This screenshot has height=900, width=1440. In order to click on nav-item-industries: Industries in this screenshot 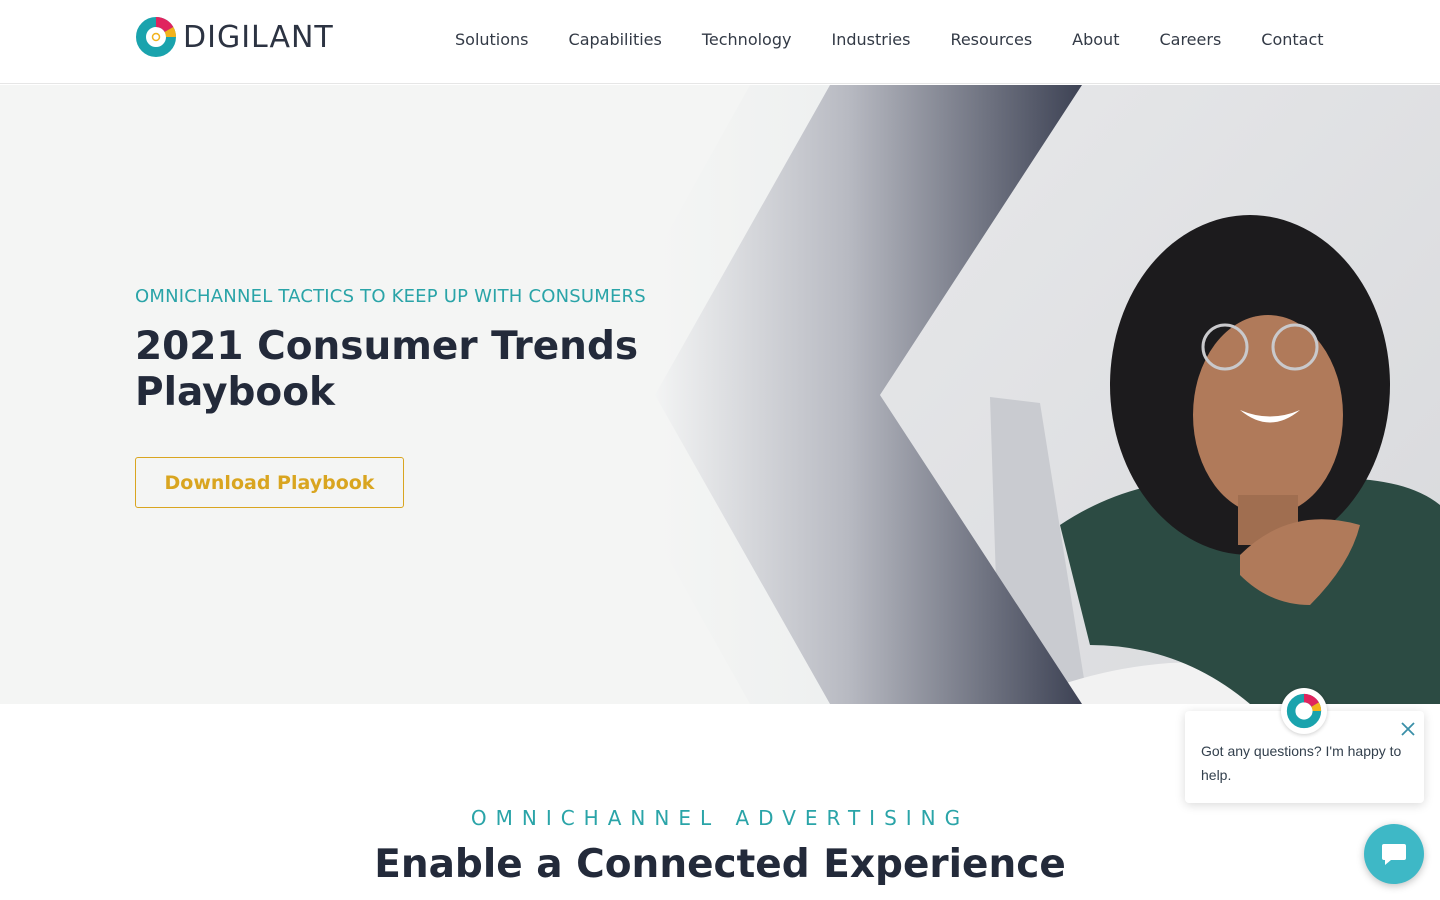, I will do `click(870, 39)`.